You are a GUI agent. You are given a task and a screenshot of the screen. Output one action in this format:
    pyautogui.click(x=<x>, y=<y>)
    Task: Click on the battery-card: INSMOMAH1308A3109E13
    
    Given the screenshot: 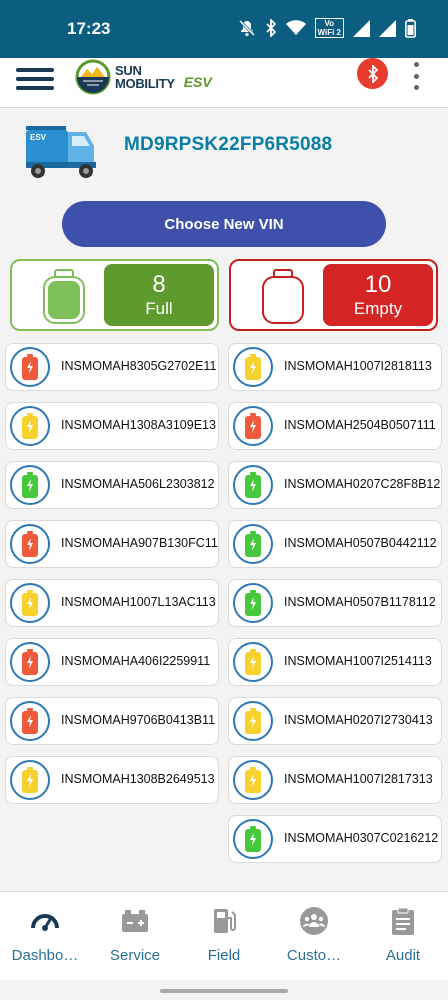 What is the action you would take?
    pyautogui.click(x=112, y=426)
    